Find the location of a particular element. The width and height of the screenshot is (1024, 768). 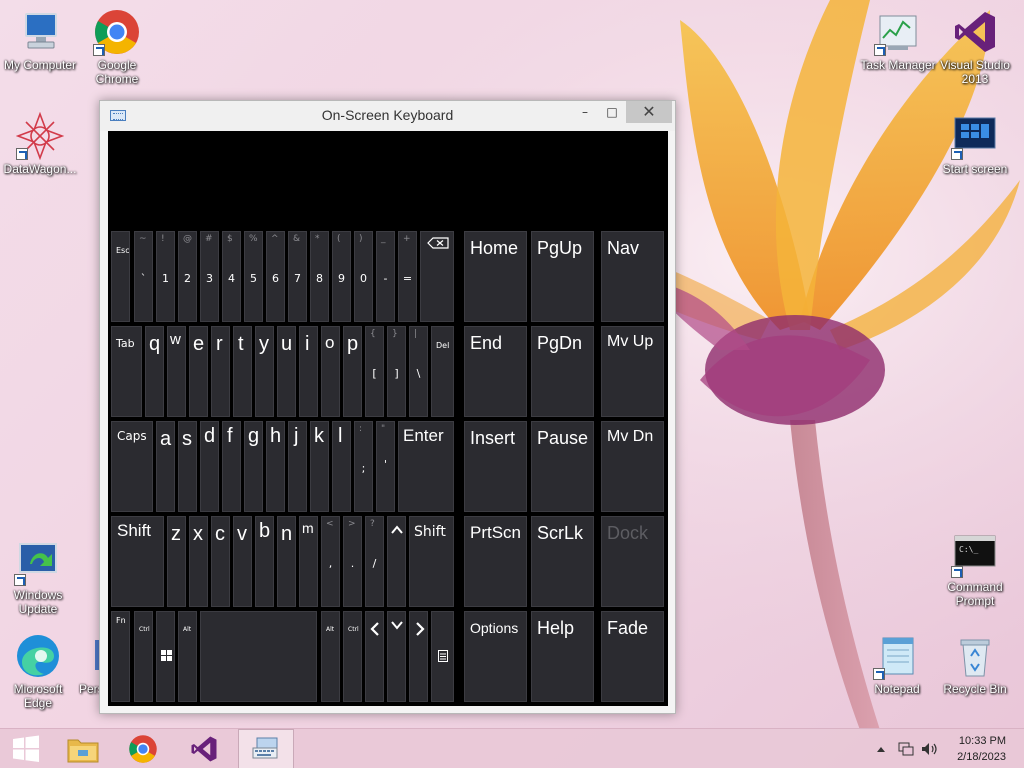

key-f: f is located at coordinates (231, 466).